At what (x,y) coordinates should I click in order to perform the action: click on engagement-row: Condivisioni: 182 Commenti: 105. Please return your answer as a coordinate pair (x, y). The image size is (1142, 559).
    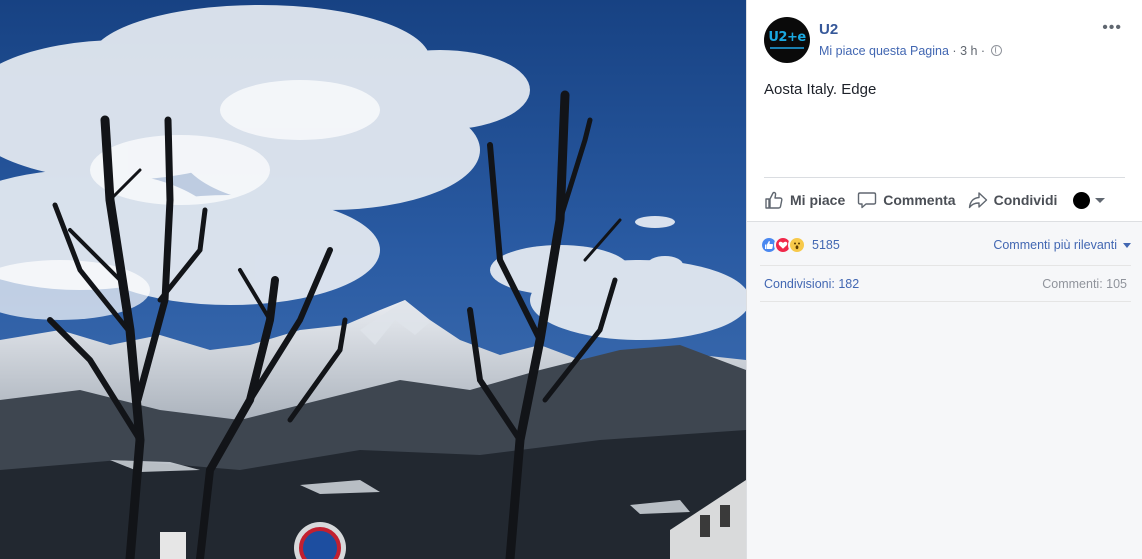
    Looking at the image, I should click on (945, 286).